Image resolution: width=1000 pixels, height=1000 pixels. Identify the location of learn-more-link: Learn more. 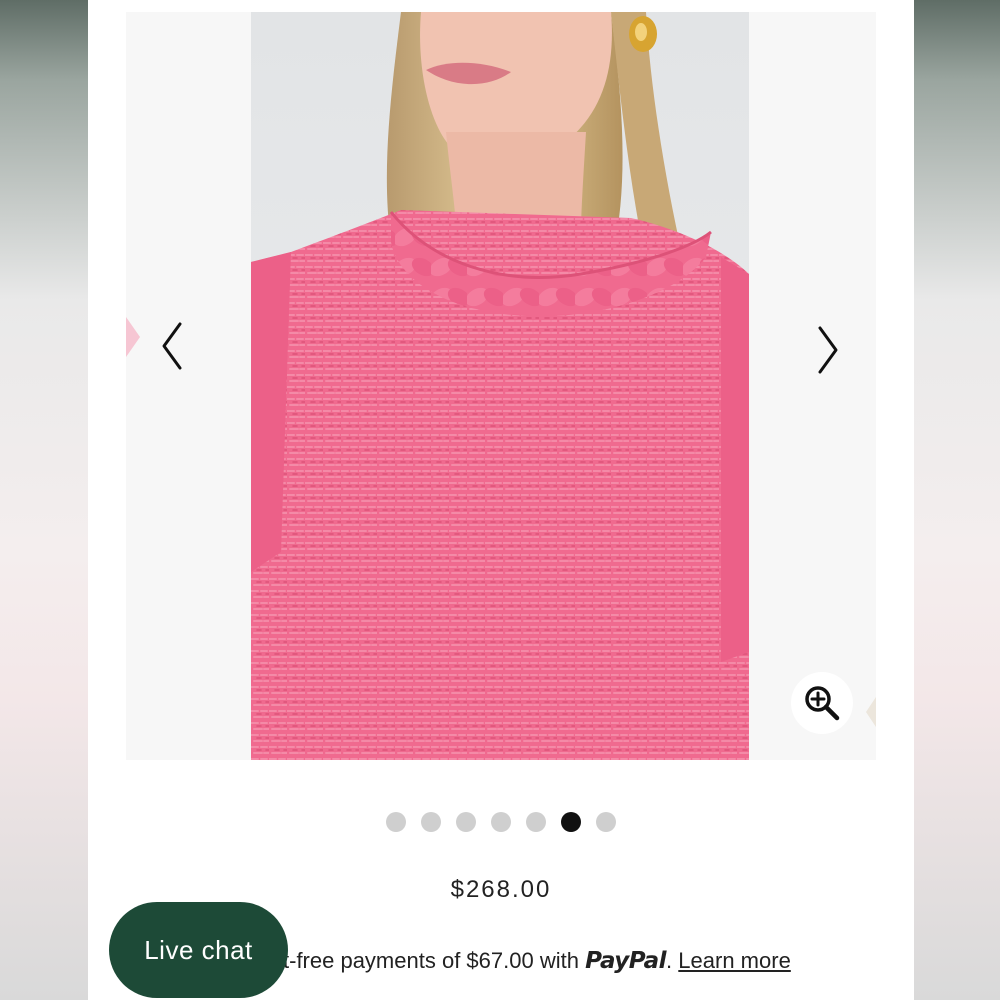
(734, 960).